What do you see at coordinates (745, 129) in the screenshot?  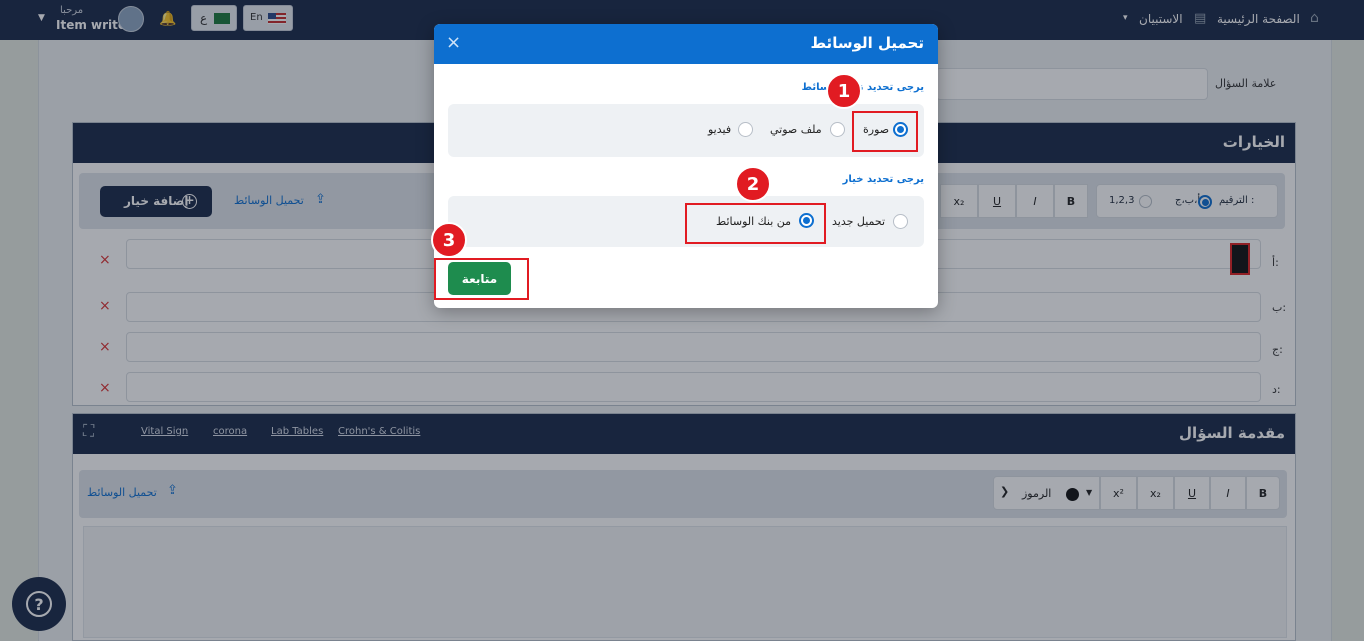 I see `video-radio` at bounding box center [745, 129].